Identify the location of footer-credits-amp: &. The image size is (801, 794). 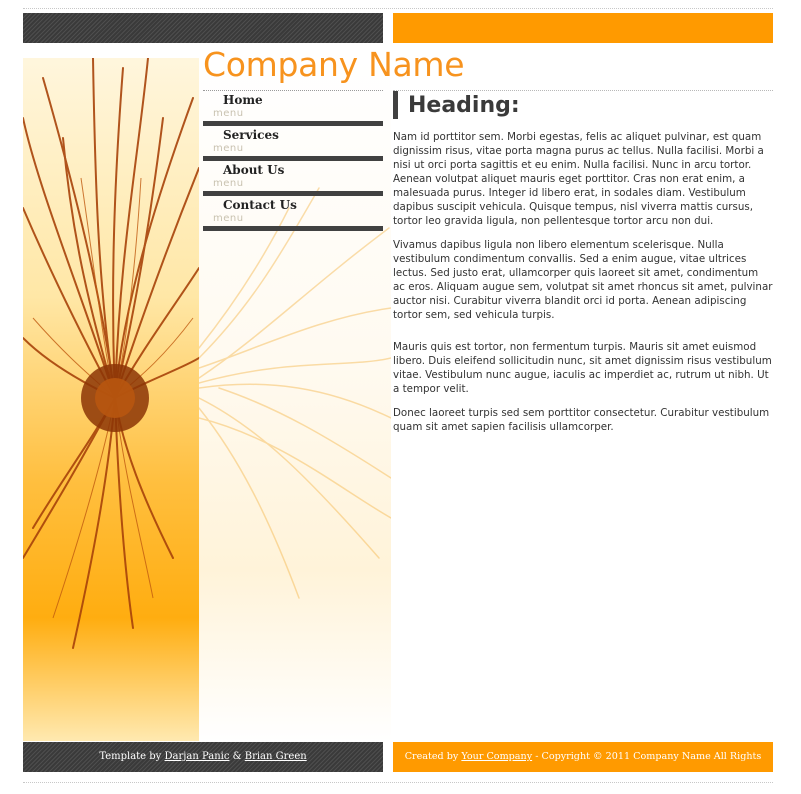
(237, 756).